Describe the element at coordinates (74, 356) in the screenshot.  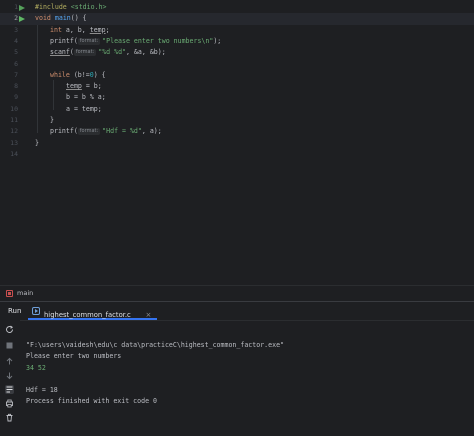
I see `console-output-line: Please enter two numbers` at that location.